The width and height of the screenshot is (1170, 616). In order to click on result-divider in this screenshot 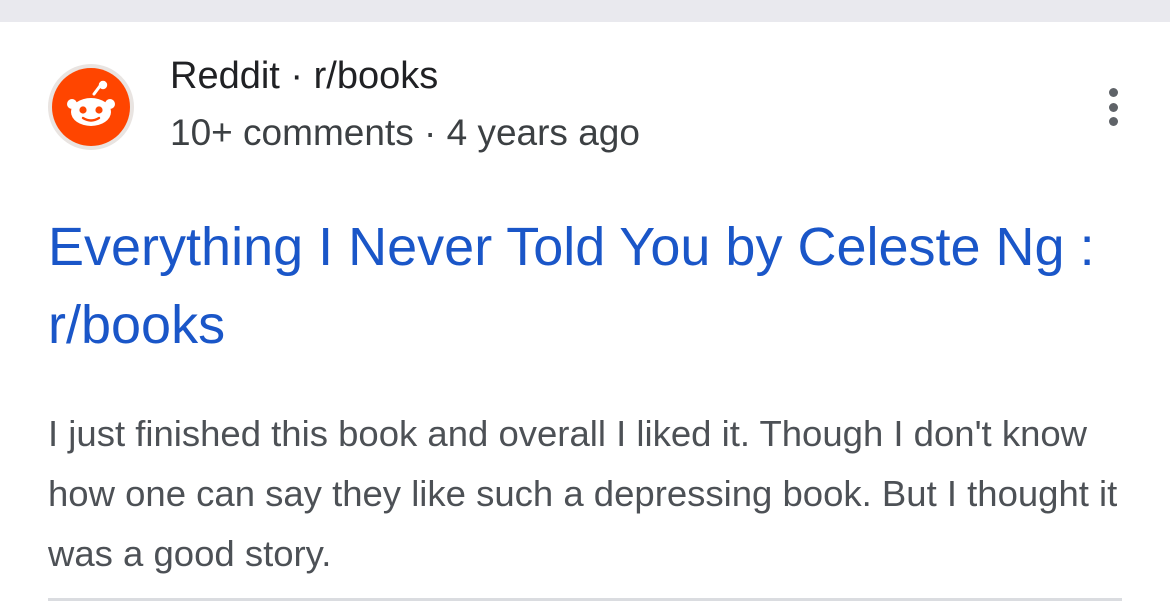, I will do `click(585, 599)`.